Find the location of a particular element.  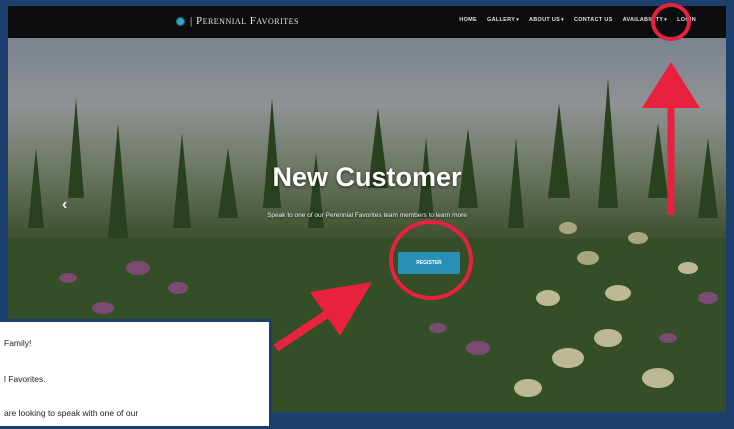

flower-icon is located at coordinates (180, 21).